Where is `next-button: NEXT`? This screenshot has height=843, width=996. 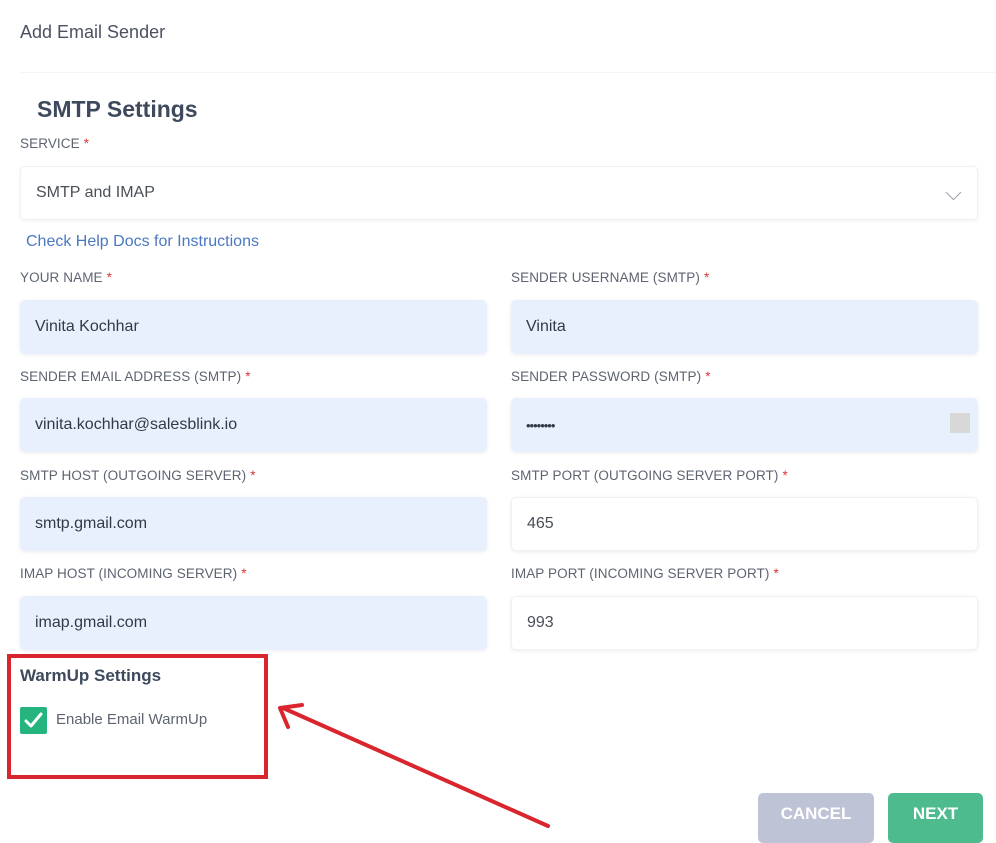 next-button: NEXT is located at coordinates (935, 818).